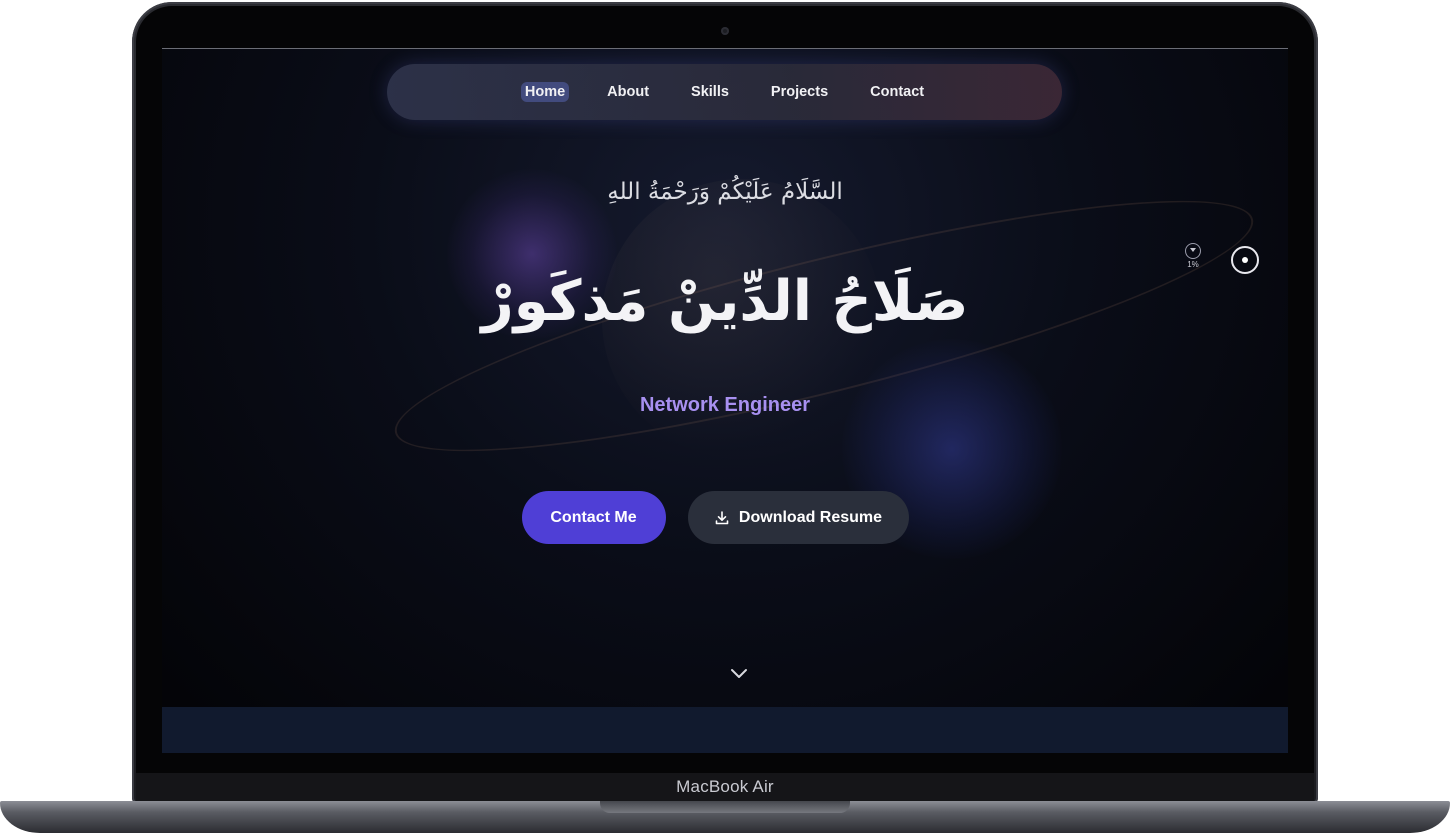 The image size is (1450, 833). I want to click on download-resume-label: Download Resume, so click(810, 517).